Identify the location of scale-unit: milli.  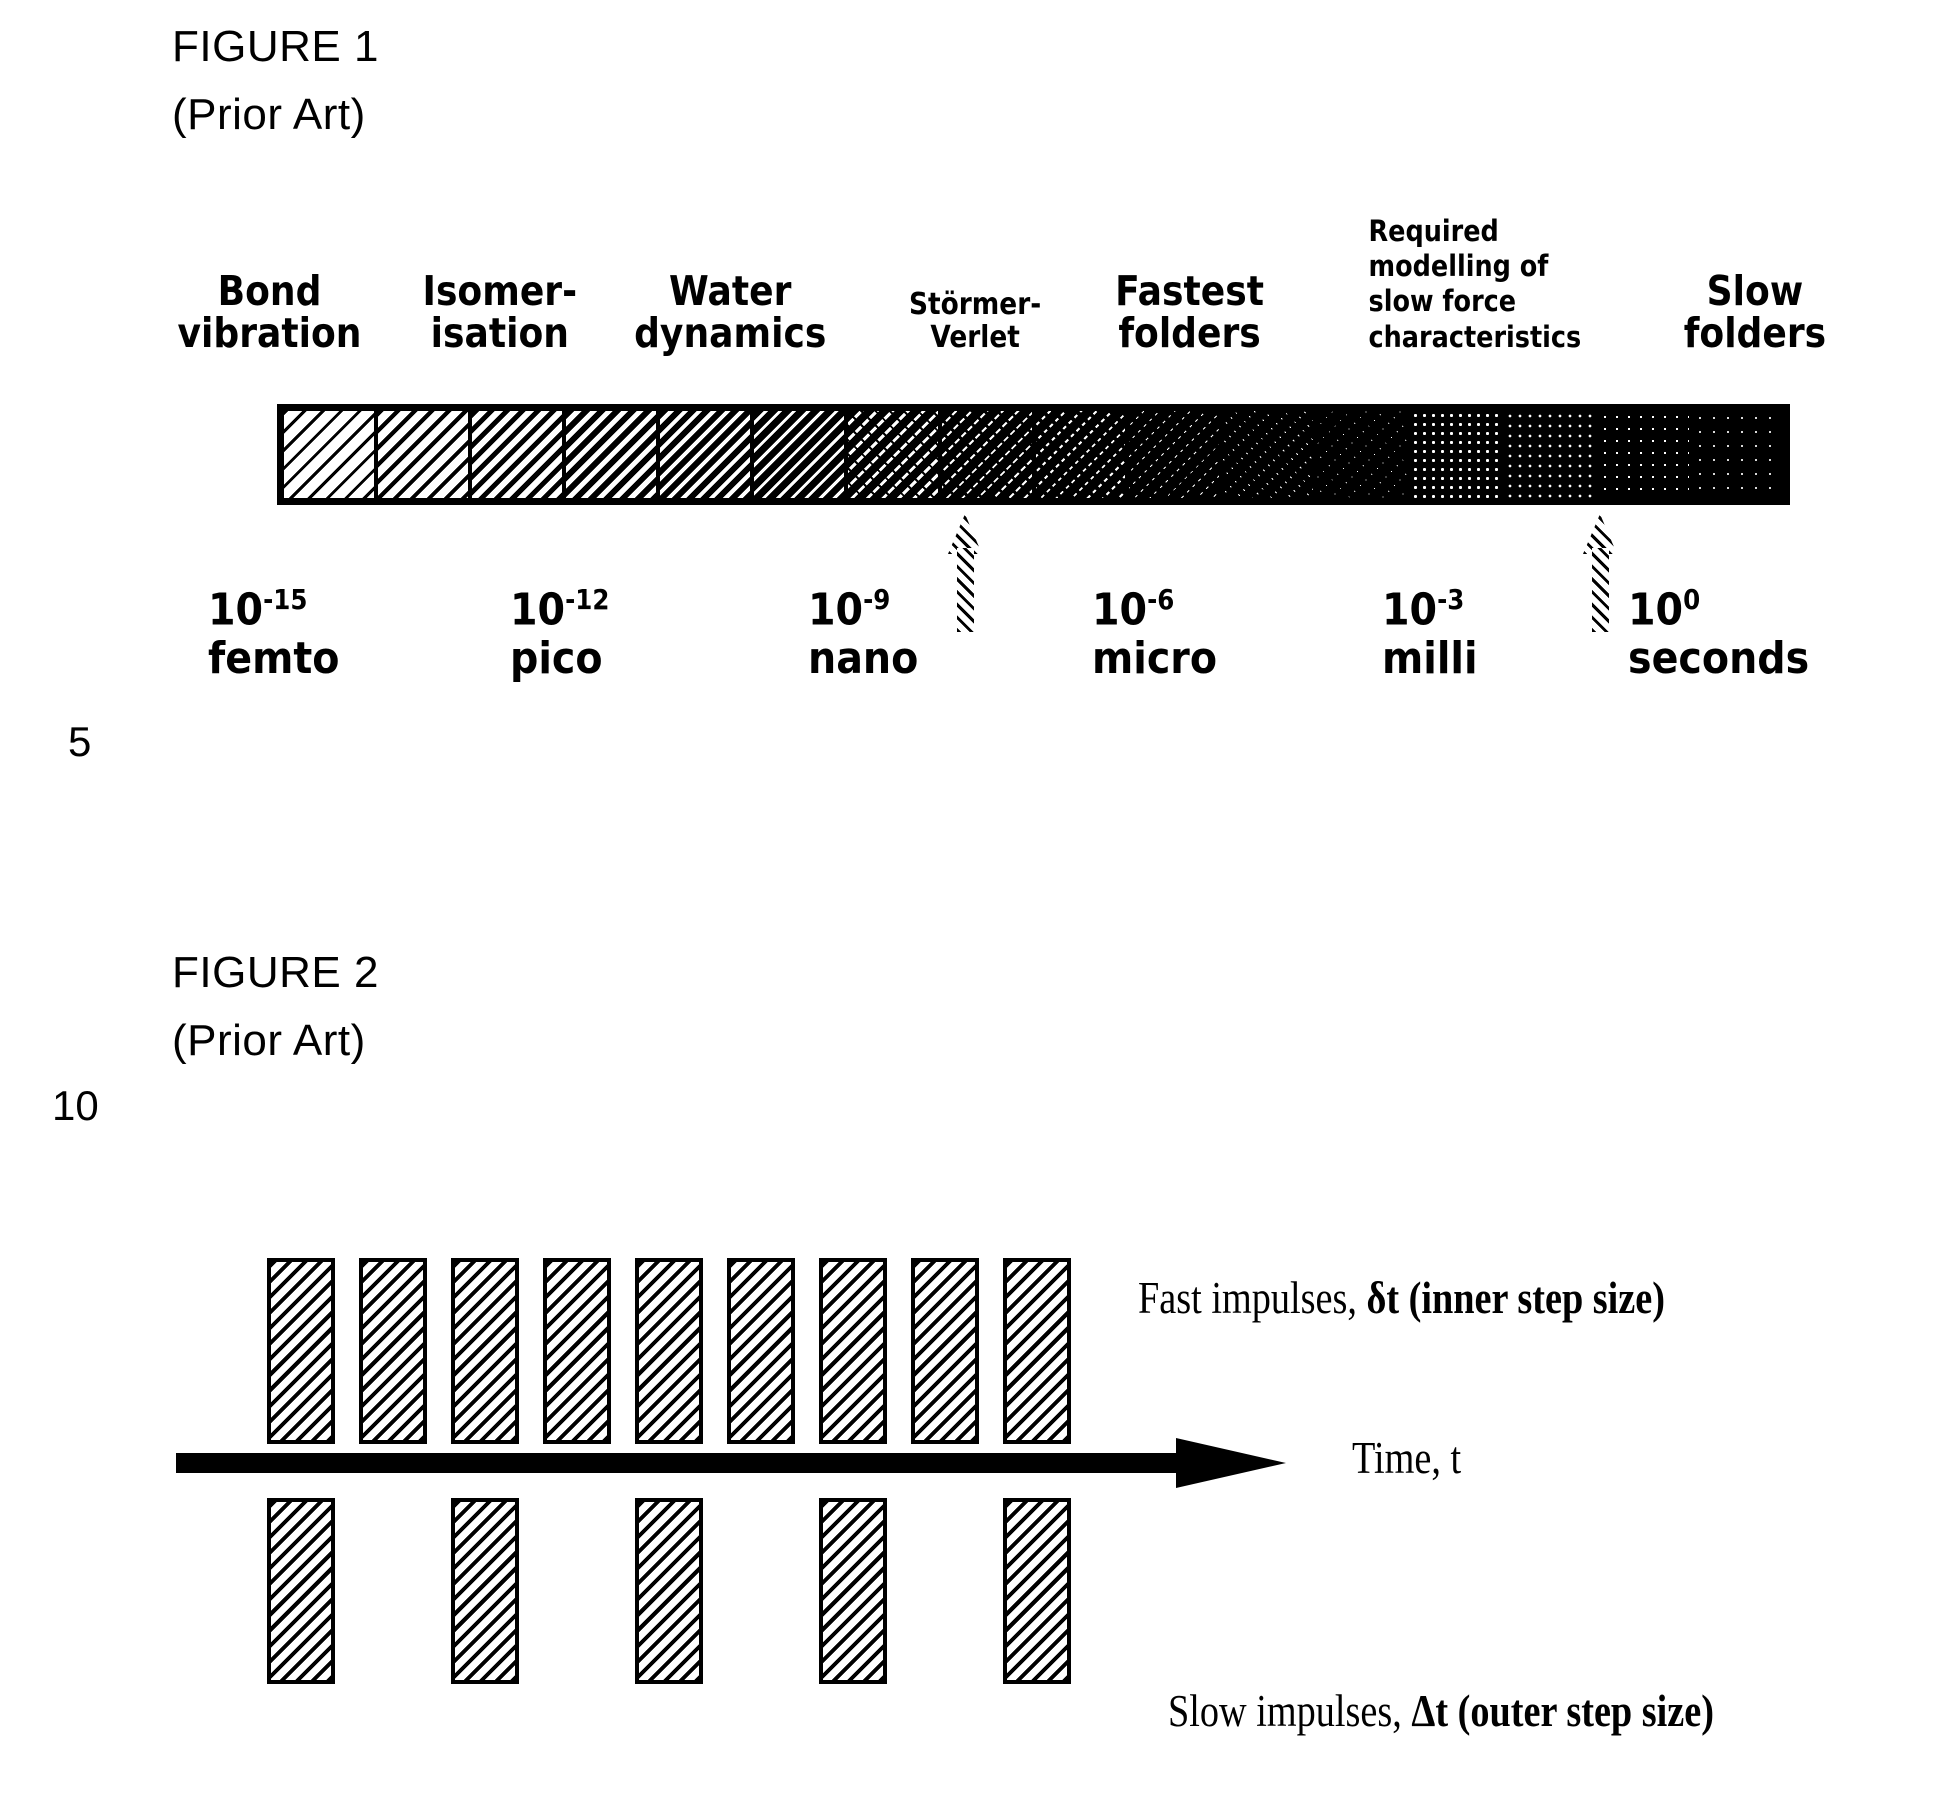
(1430, 659).